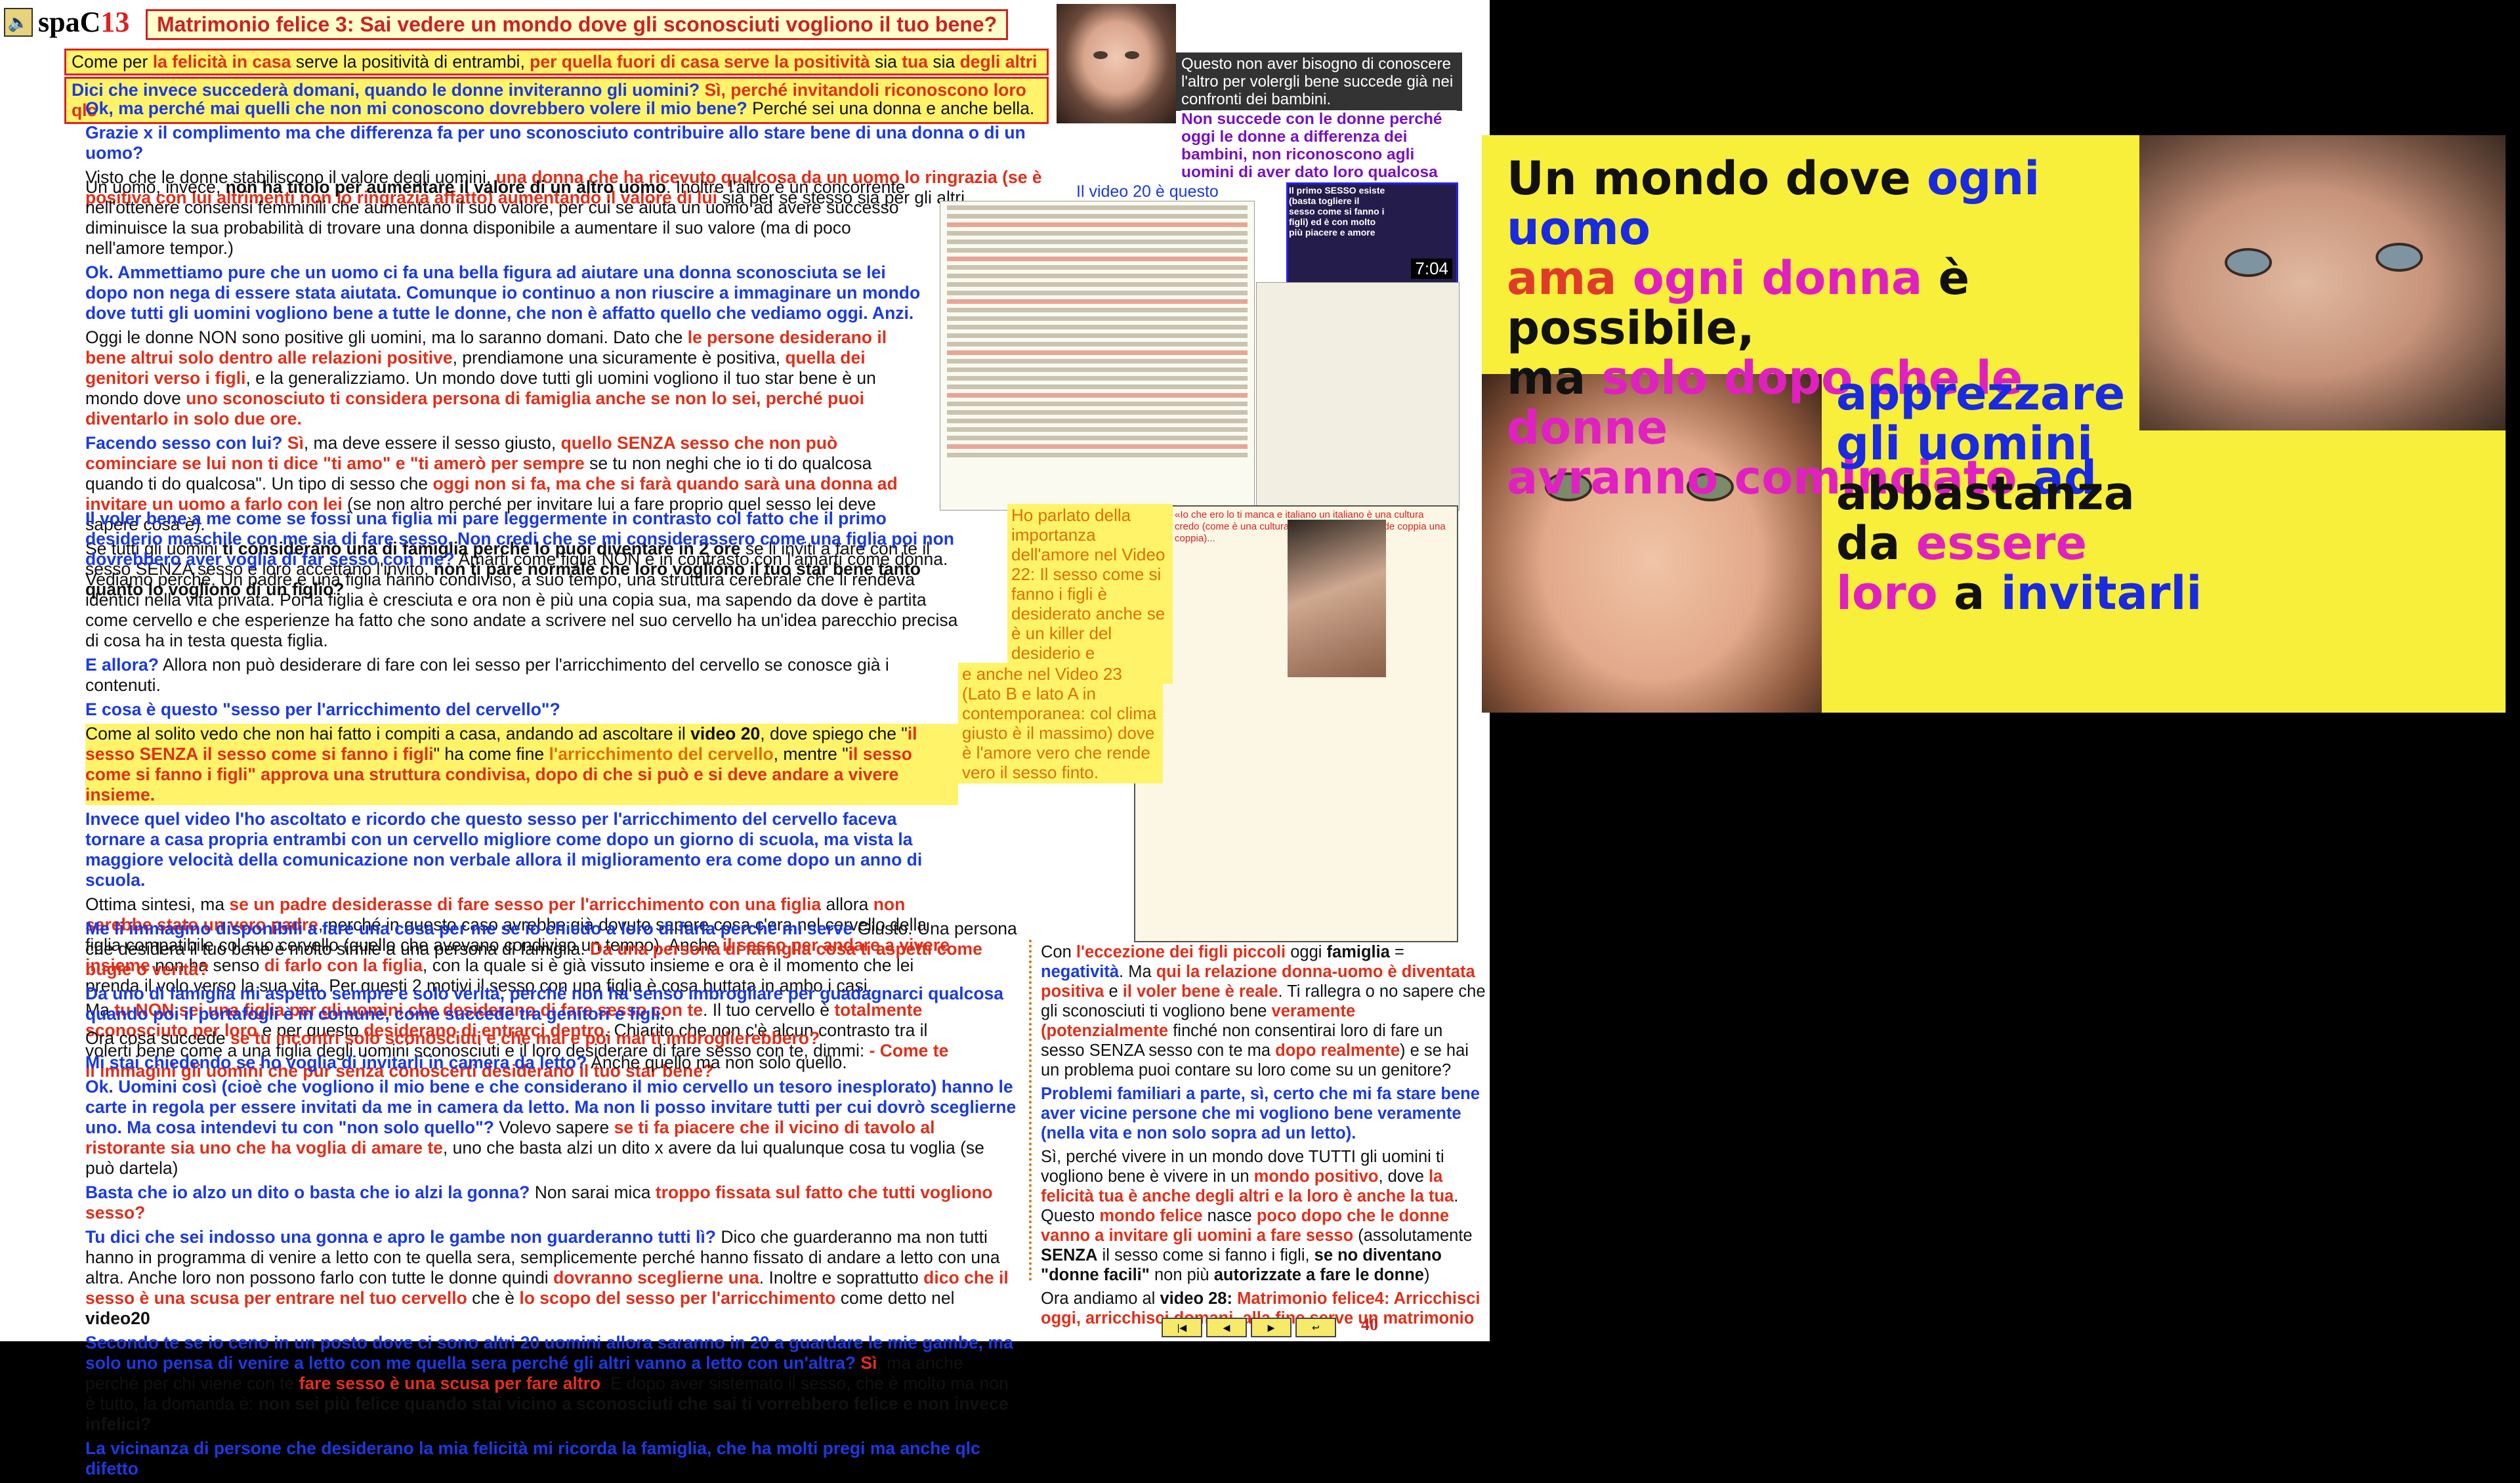 The height and width of the screenshot is (1483, 2520). What do you see at coordinates (1271, 1327) in the screenshot?
I see `next-page-icon: ▶` at bounding box center [1271, 1327].